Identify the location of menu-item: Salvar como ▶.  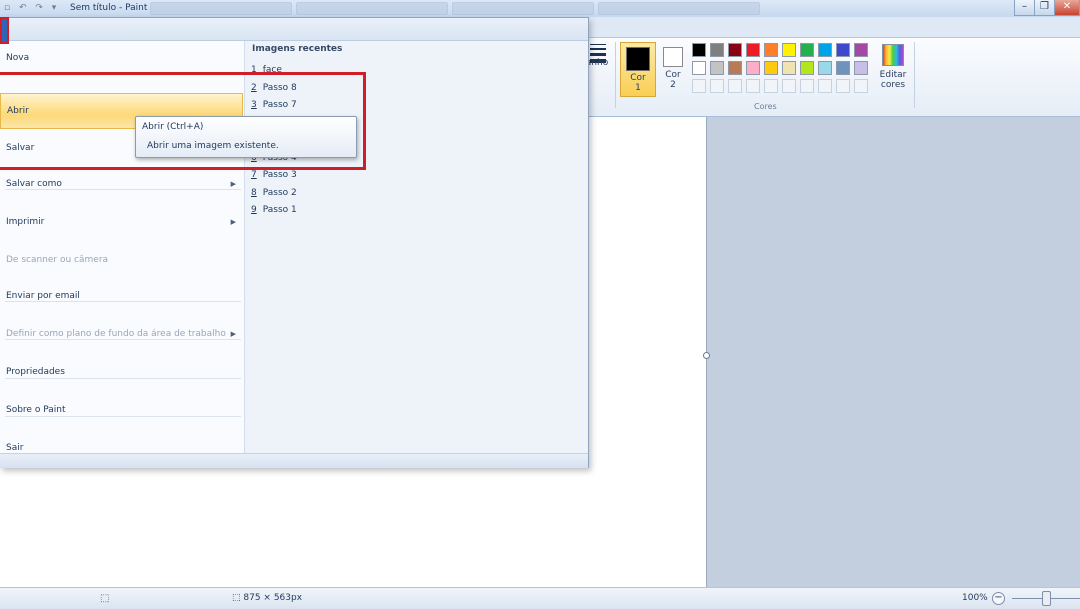
(121, 185).